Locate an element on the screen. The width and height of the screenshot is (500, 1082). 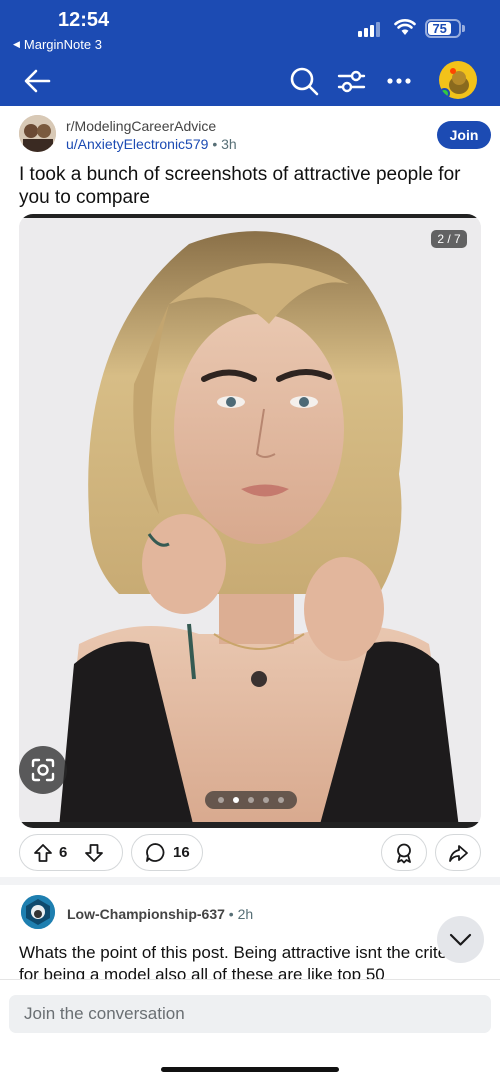
join-button: Join is located at coordinates (464, 135).